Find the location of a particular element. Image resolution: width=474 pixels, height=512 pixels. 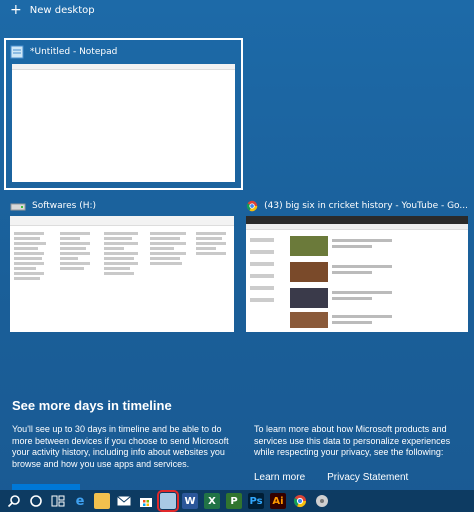

privacy-links: Learn more Privacy Statement is located at coordinates (331, 477).